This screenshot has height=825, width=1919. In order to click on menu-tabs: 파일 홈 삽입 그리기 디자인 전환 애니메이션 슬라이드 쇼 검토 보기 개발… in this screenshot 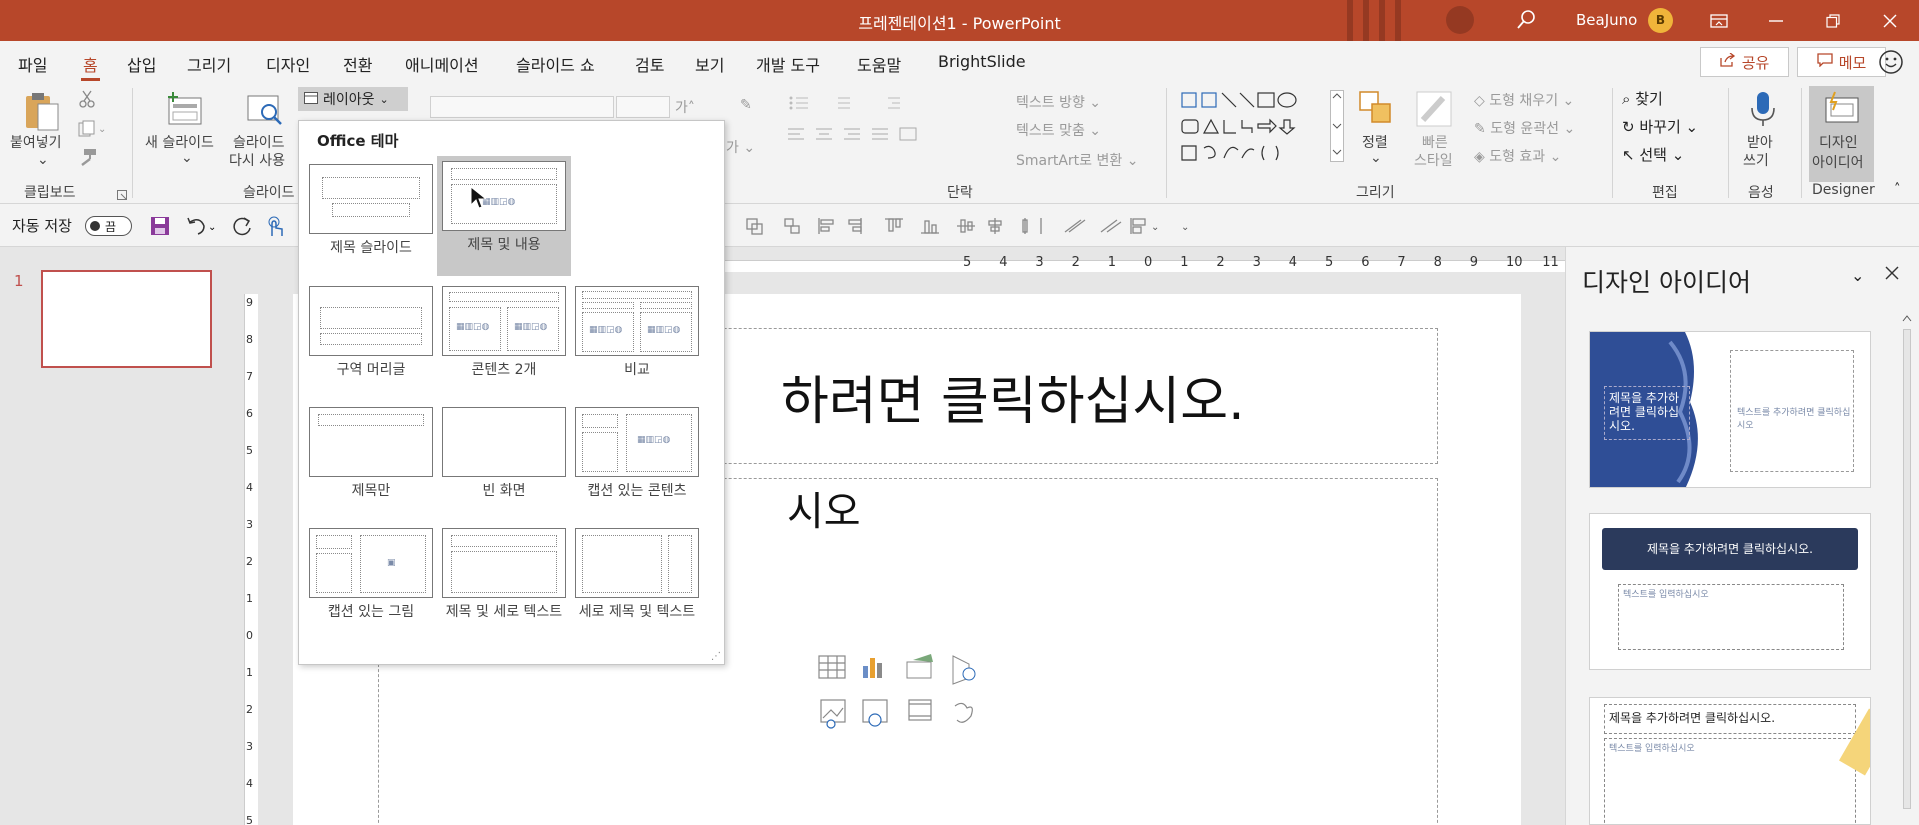, I will do `click(959, 61)`.